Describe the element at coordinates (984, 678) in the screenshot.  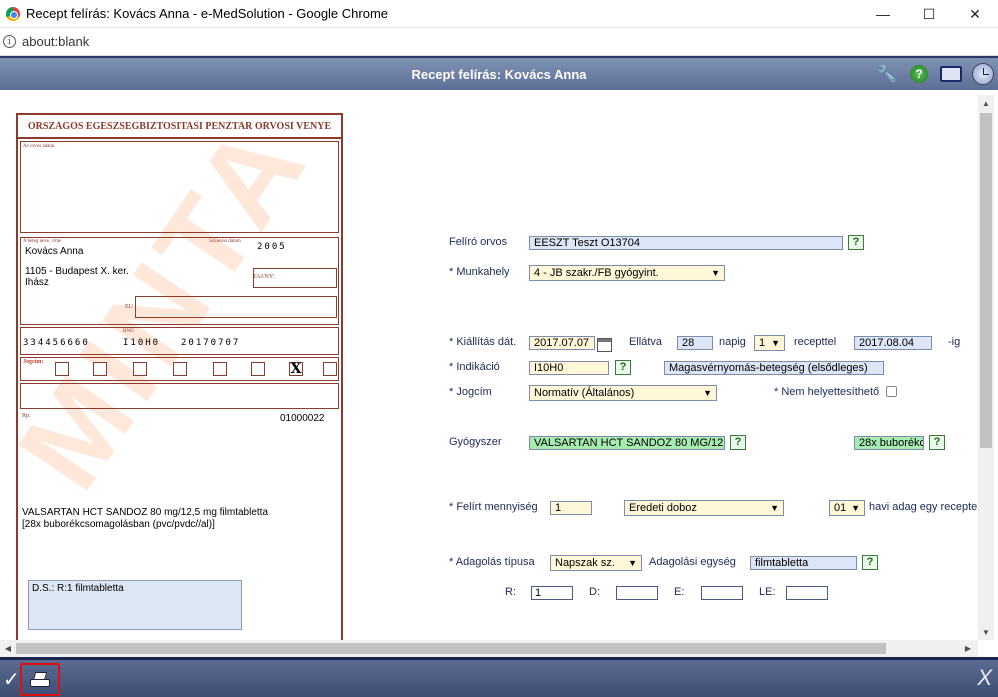
I see `close-icon: X` at that location.